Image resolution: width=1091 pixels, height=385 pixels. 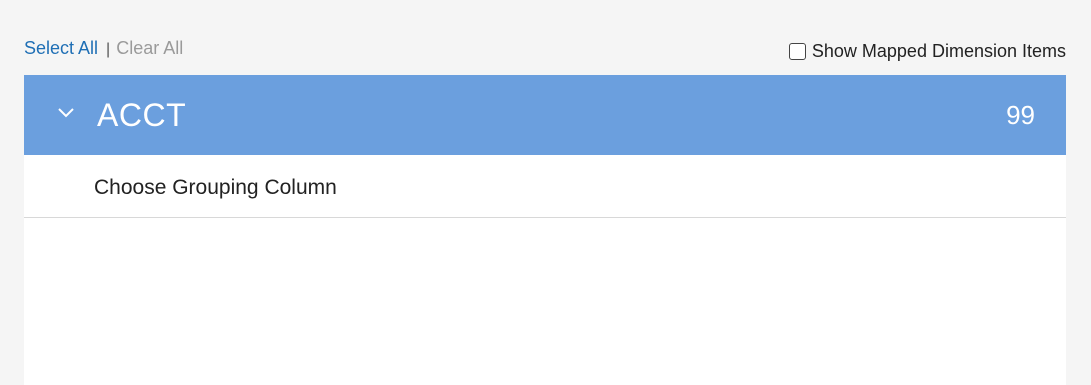 What do you see at coordinates (103, 48) in the screenshot?
I see `selection-links: Select All | Clear All` at bounding box center [103, 48].